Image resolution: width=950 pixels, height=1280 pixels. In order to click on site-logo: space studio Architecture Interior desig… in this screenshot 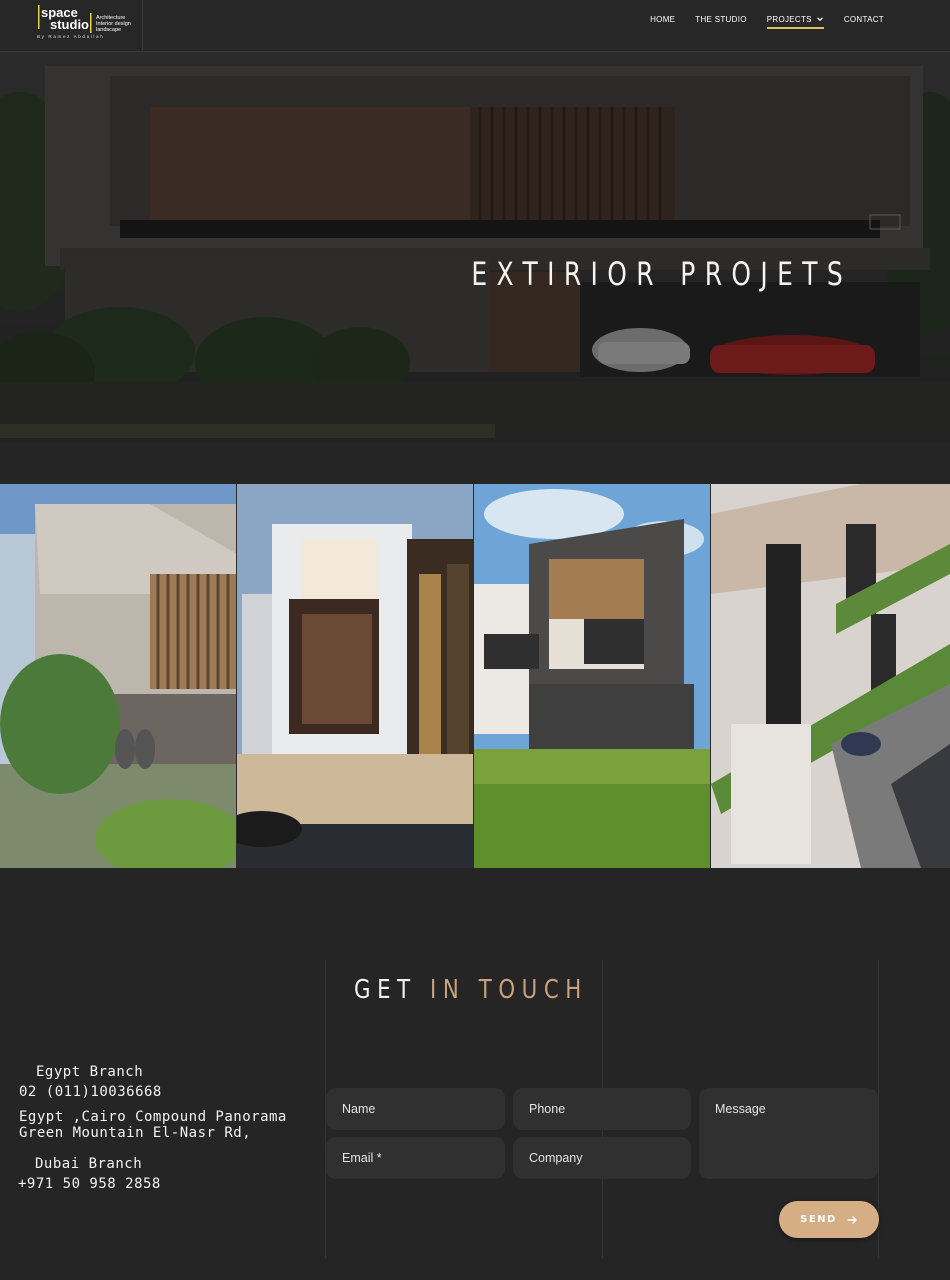, I will do `click(89, 22)`.